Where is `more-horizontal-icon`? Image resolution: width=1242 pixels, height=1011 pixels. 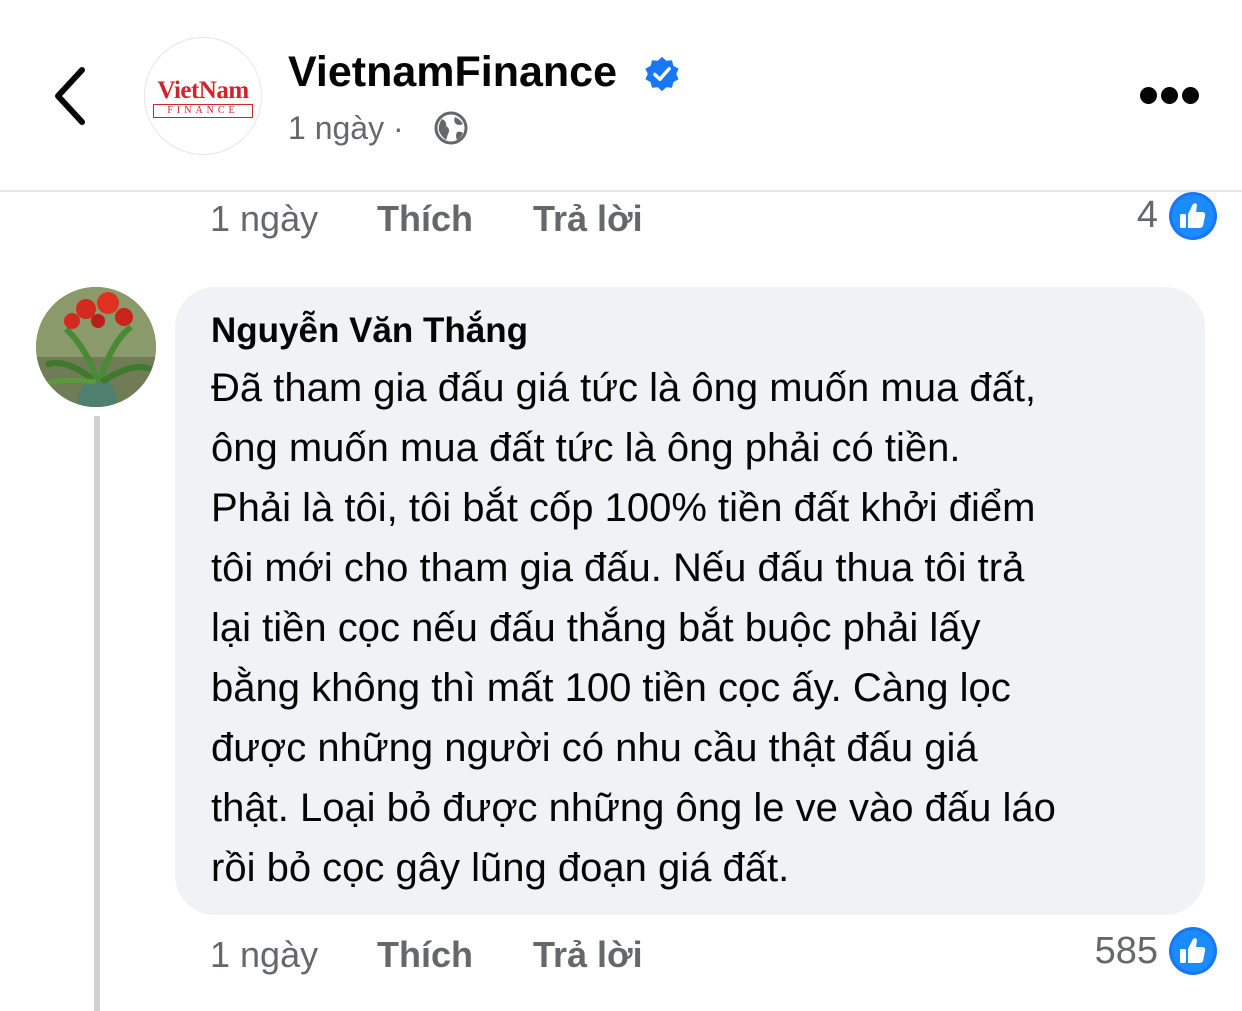 more-horizontal-icon is located at coordinates (1148, 95).